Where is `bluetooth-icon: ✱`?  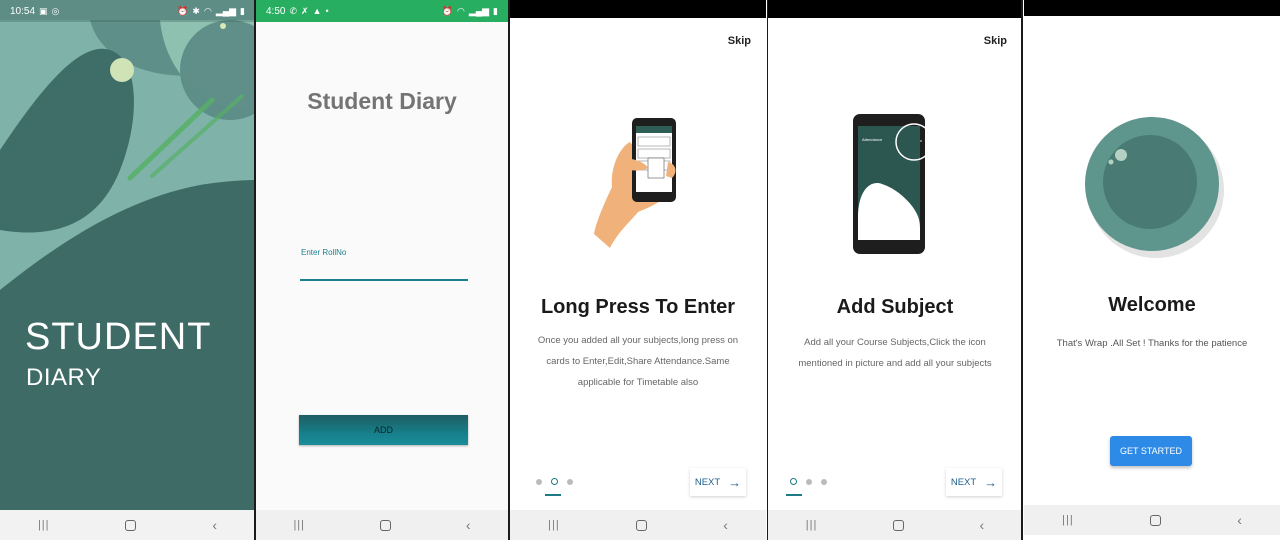
bluetooth-icon: ✱ is located at coordinates (196, 10).